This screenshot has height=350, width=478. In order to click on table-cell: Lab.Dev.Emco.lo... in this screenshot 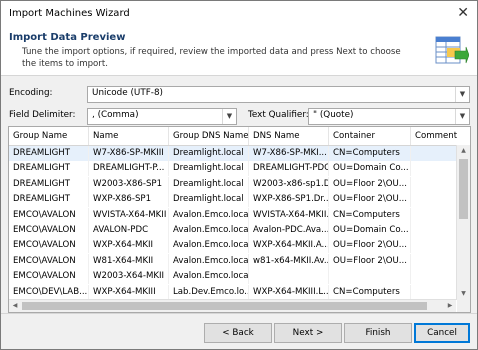, I will do `click(209, 292)`.